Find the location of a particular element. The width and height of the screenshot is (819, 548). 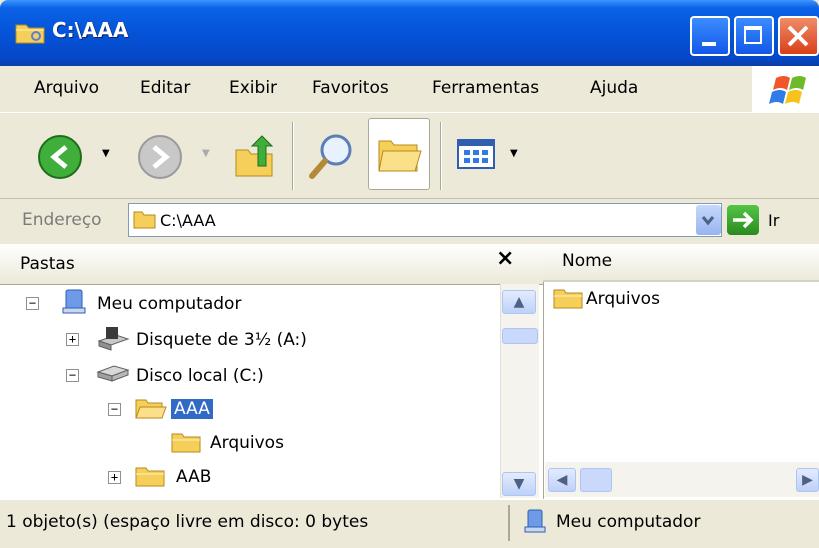

close-button is located at coordinates (798, 36).